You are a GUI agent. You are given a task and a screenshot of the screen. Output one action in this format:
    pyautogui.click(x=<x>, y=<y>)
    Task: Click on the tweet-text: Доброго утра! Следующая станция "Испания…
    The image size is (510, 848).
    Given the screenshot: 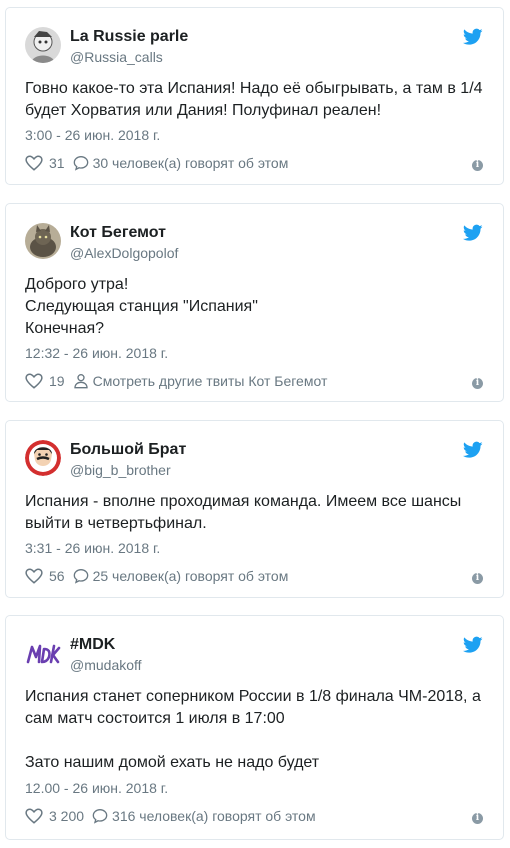 What is the action you would take?
    pyautogui.click(x=255, y=307)
    